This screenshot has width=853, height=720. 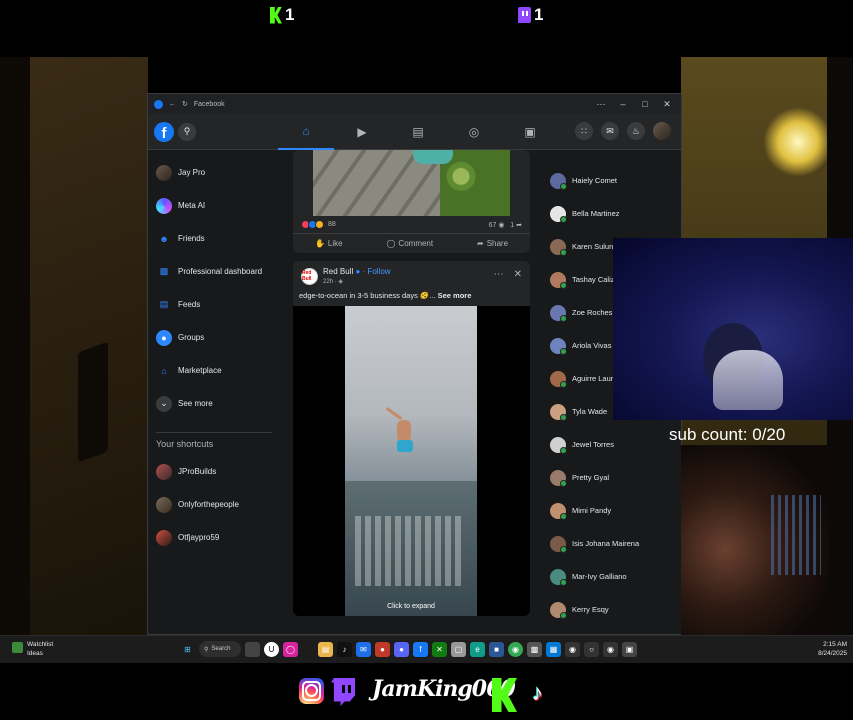 I want to click on xbox-icon: ✕, so click(x=439, y=649).